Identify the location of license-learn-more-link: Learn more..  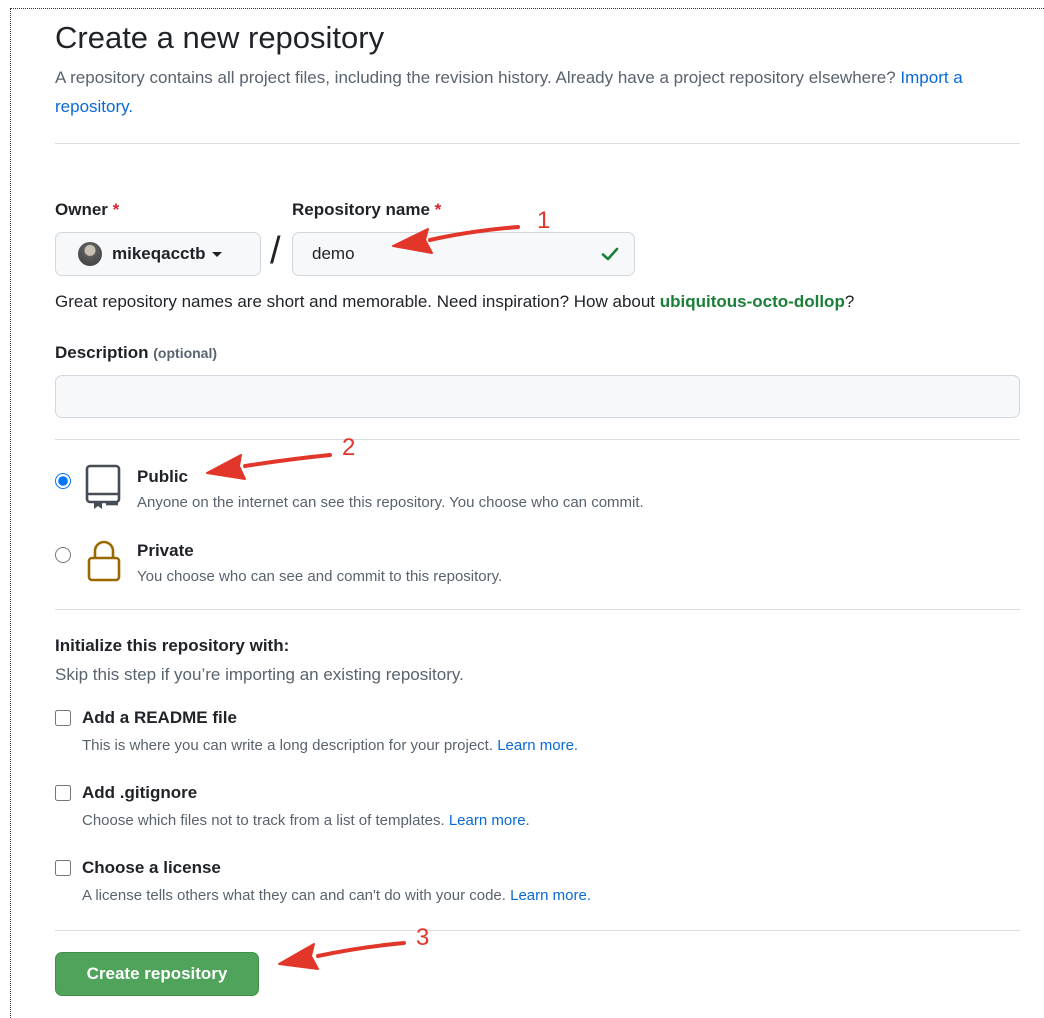
(550, 895).